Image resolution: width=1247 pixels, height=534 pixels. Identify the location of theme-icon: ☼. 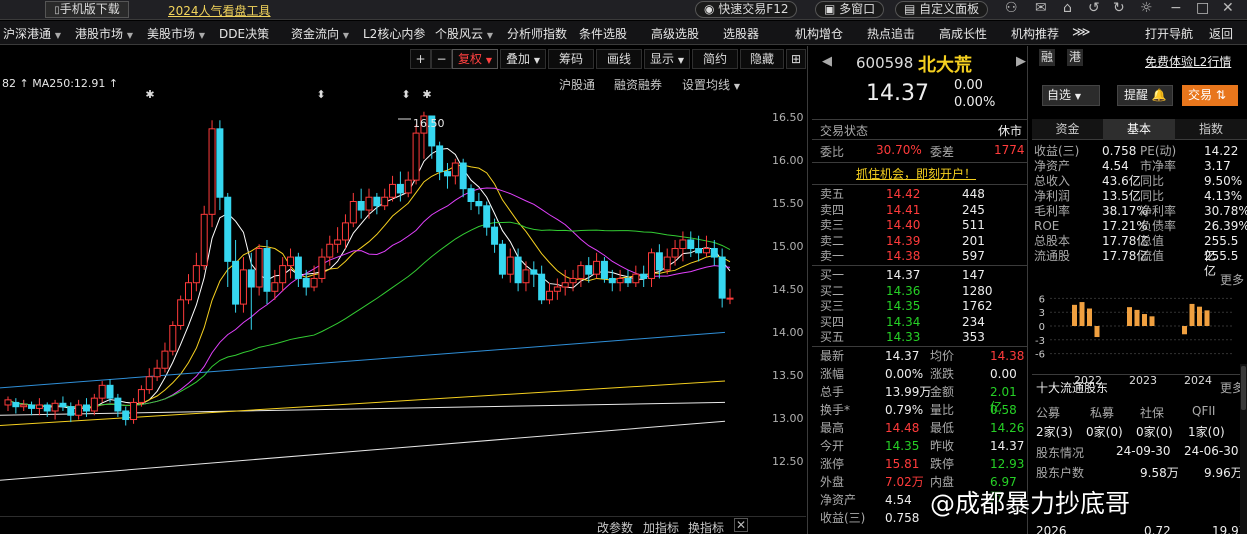
(1146, 8).